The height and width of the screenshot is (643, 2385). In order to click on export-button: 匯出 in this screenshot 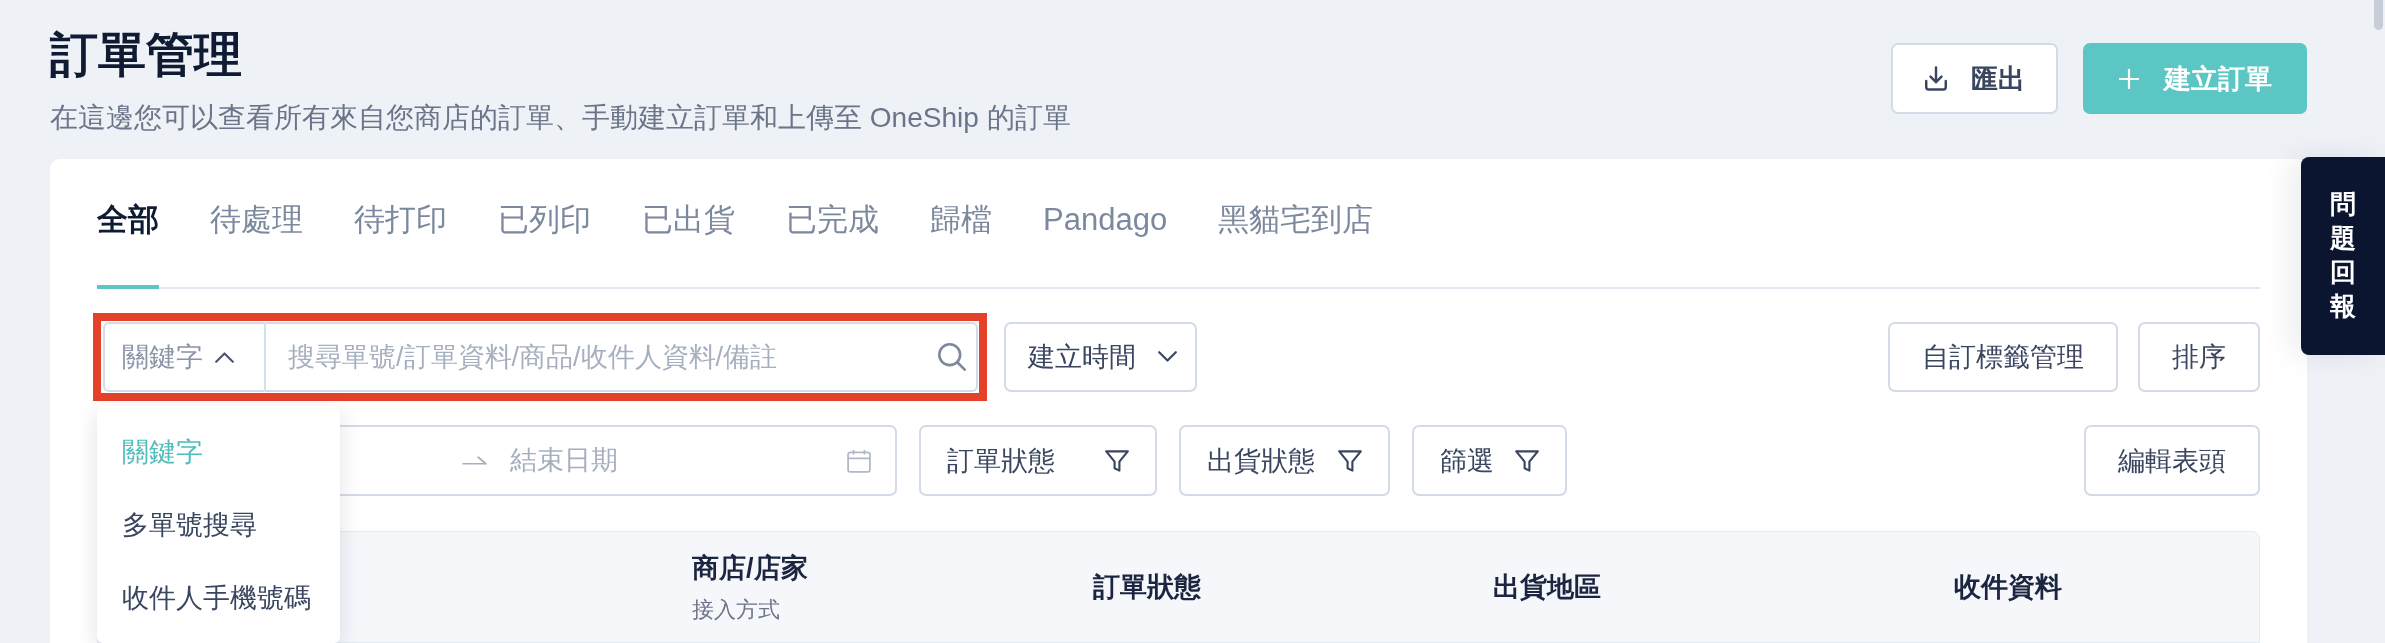, I will do `click(1974, 78)`.